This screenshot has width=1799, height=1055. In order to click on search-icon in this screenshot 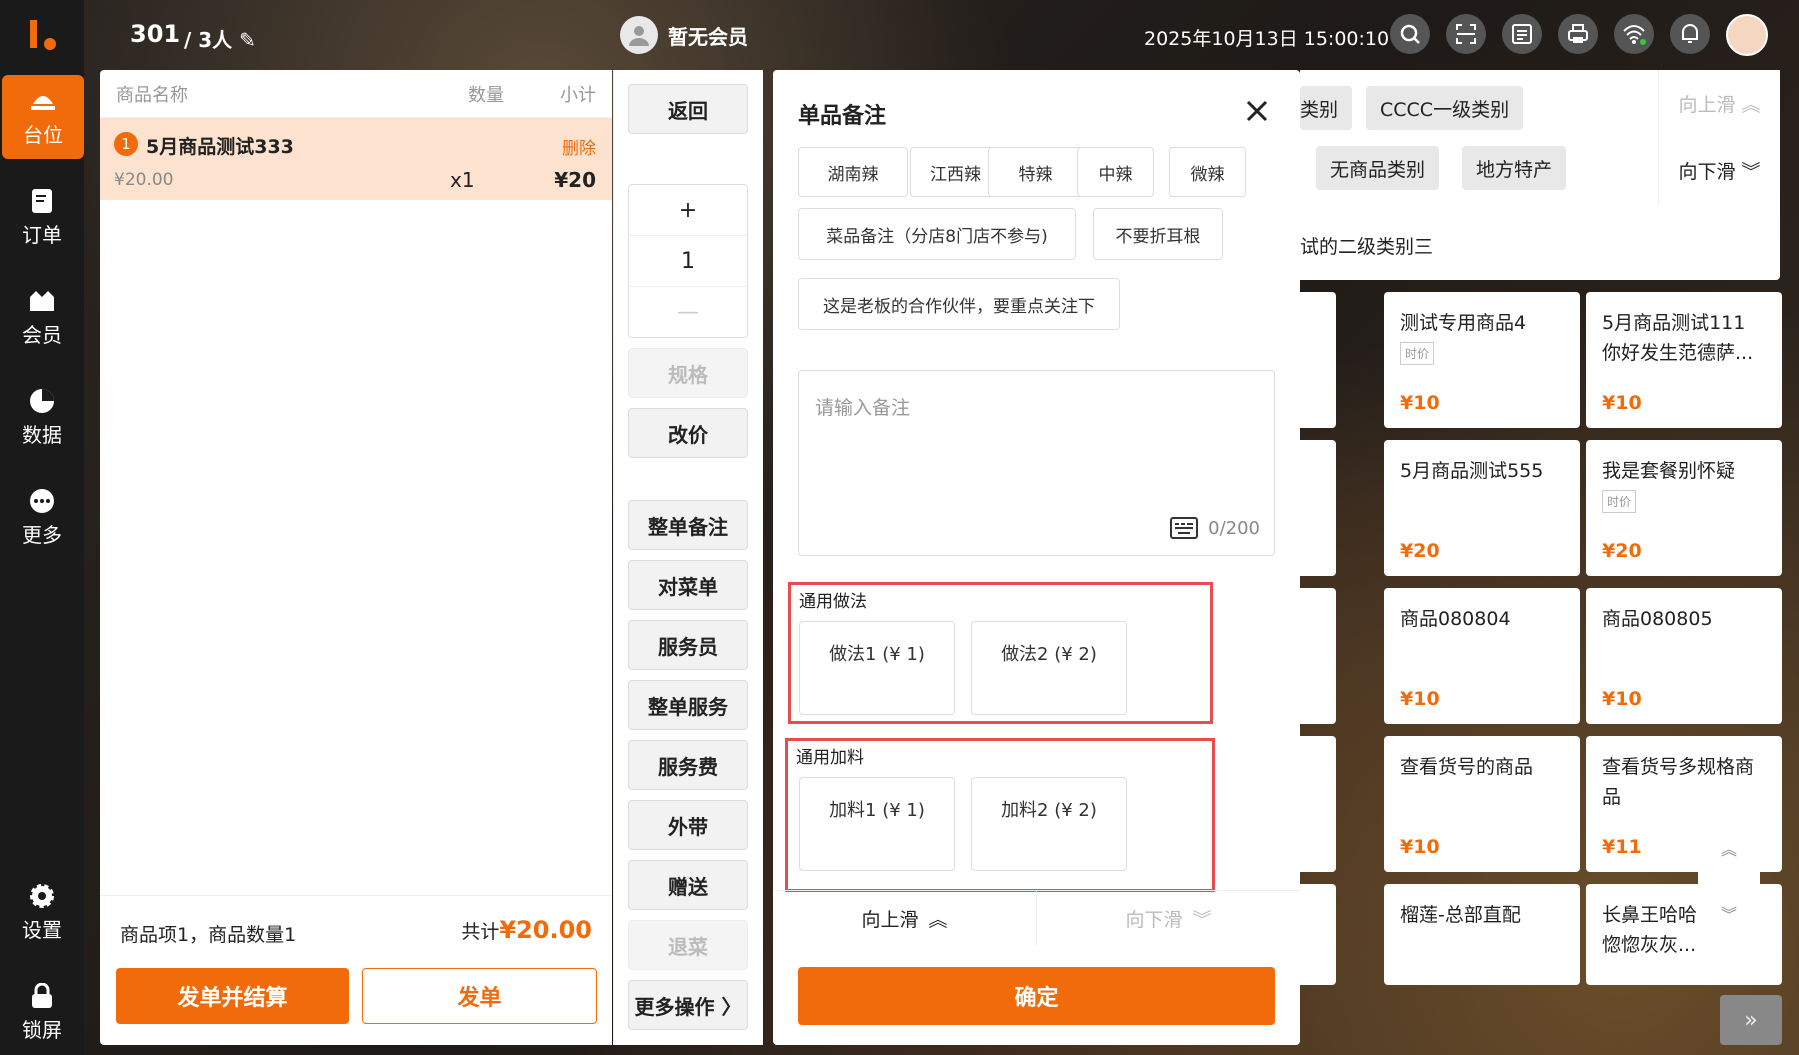, I will do `click(1410, 34)`.